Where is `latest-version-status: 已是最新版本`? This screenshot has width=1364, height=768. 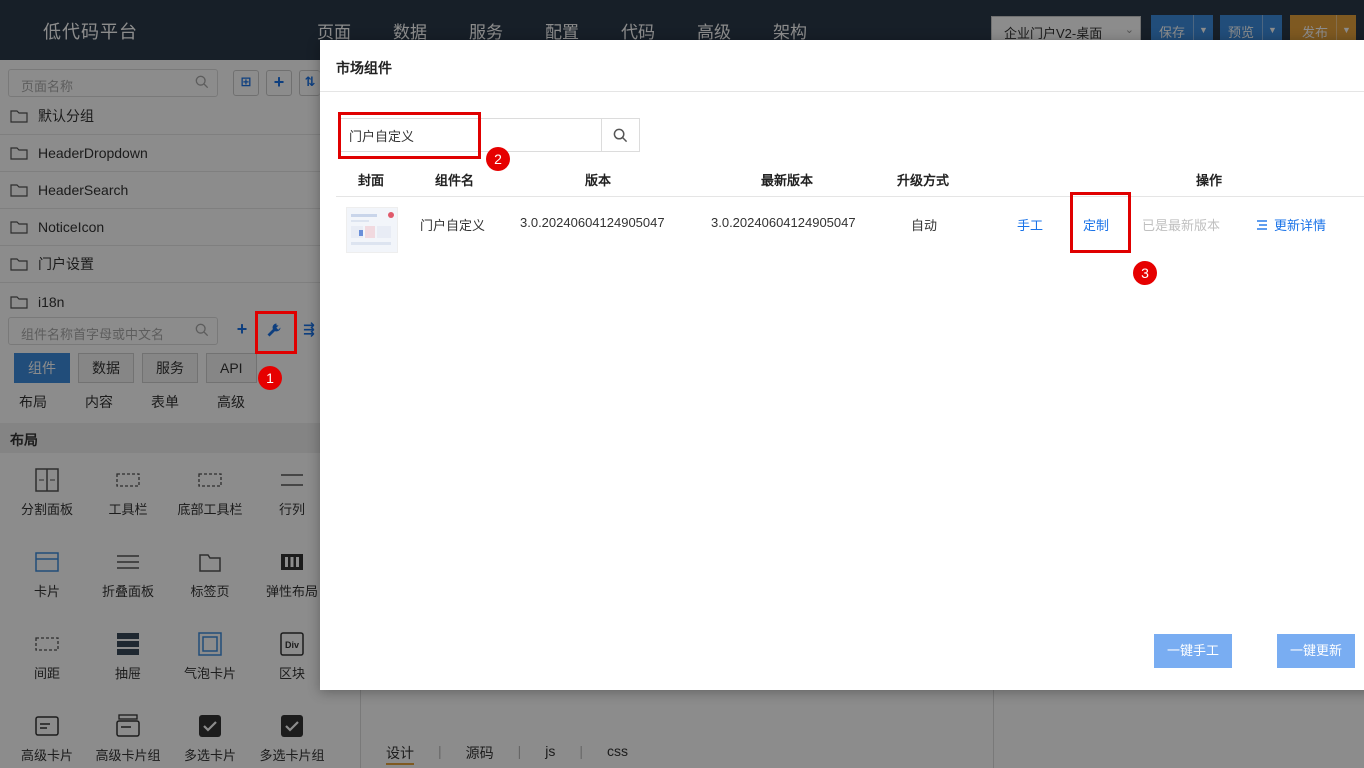 latest-version-status: 已是最新版本 is located at coordinates (1181, 225).